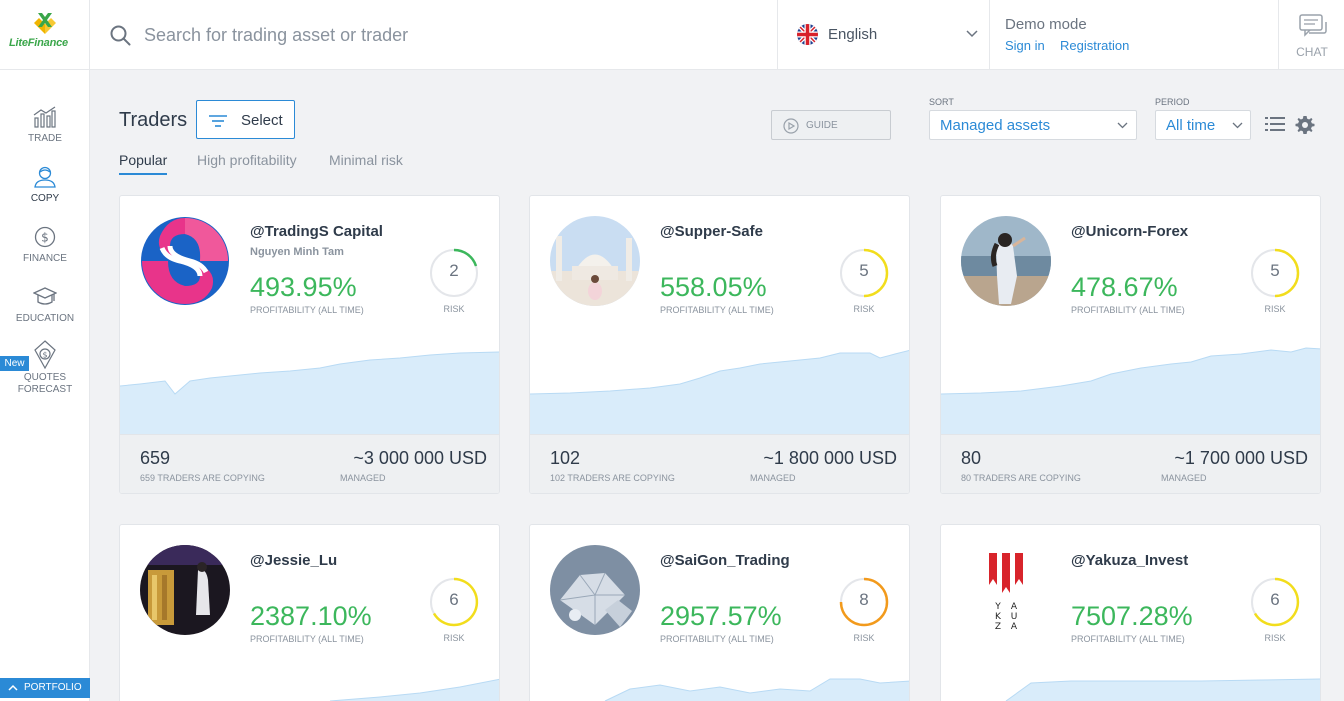 This screenshot has height=701, width=1344. I want to click on risk-gauge: 2, so click(454, 273).